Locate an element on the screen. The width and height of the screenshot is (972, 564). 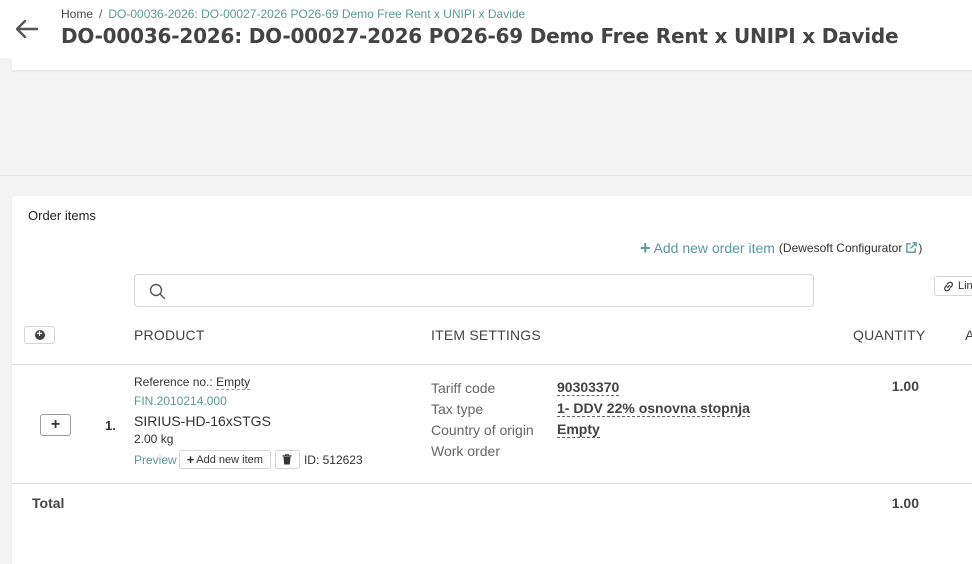
order-items-title: Order items is located at coordinates (62, 215).